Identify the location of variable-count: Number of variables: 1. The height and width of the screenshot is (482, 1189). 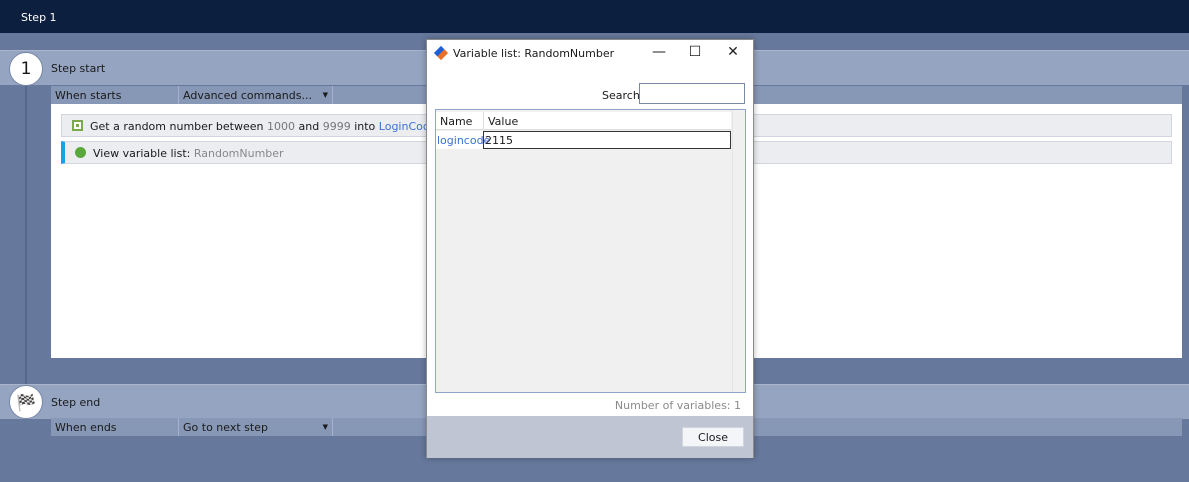
(677, 405).